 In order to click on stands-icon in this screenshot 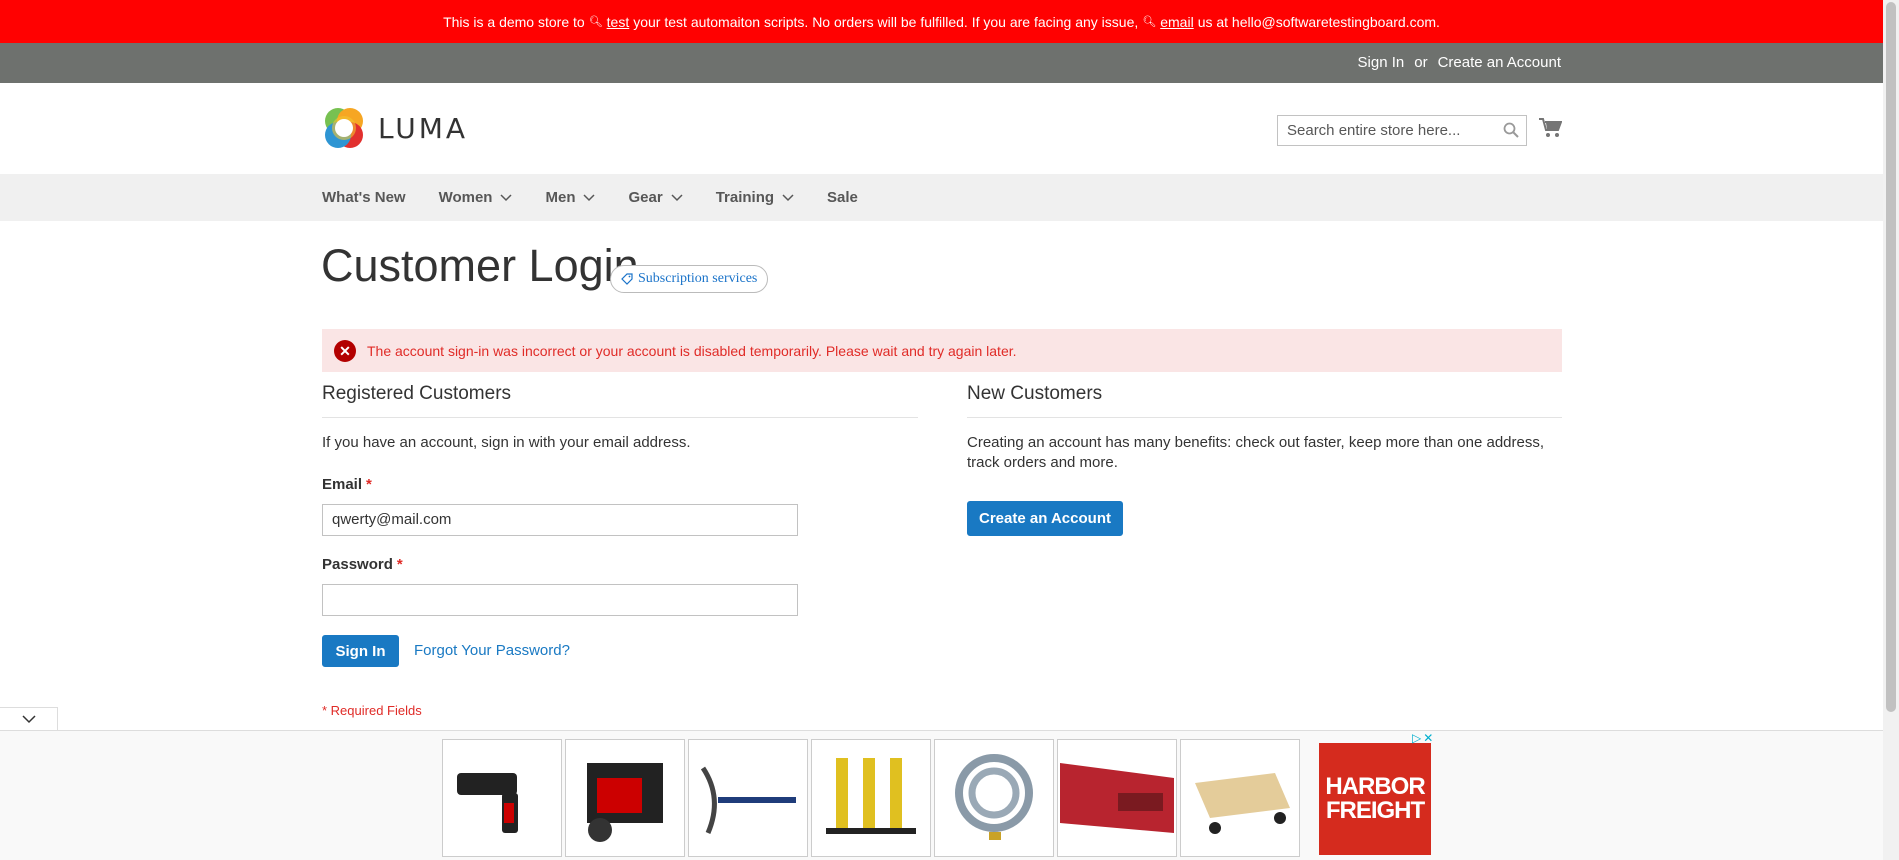, I will do `click(871, 796)`.